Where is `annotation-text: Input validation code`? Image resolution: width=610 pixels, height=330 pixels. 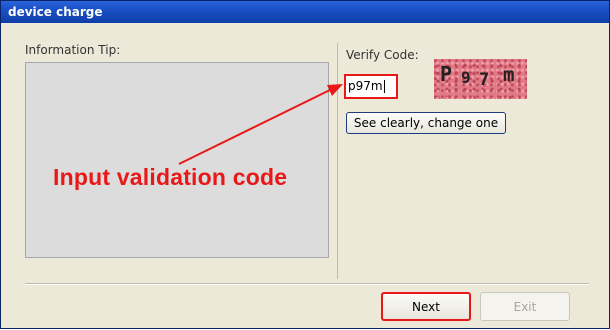
annotation-text: Input validation code is located at coordinates (170, 177).